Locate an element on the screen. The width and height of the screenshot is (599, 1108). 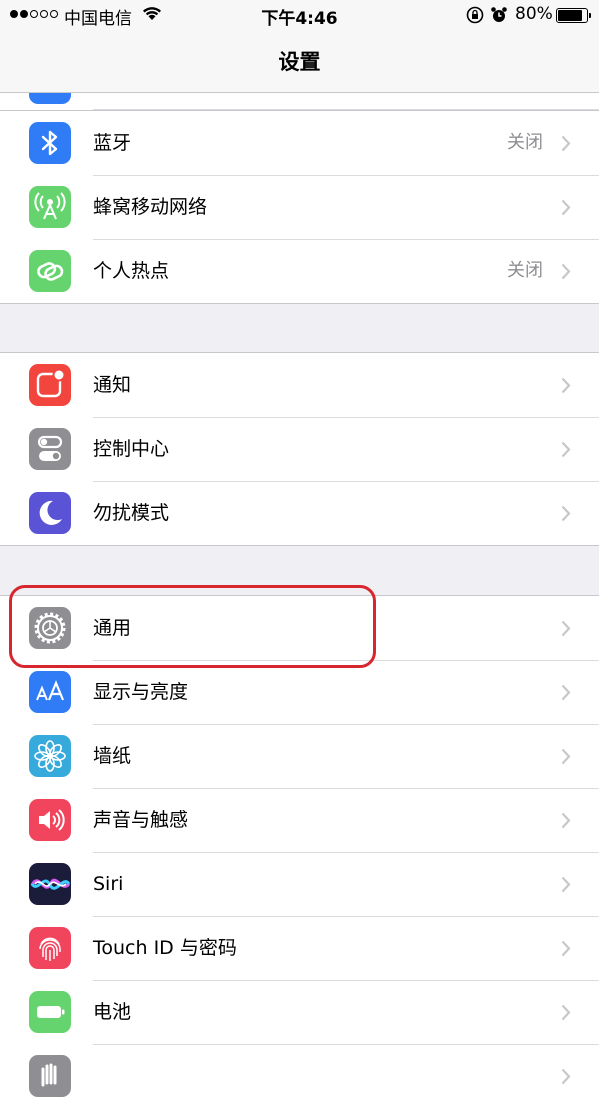
settings-row-general: 通用 is located at coordinates (299, 628).